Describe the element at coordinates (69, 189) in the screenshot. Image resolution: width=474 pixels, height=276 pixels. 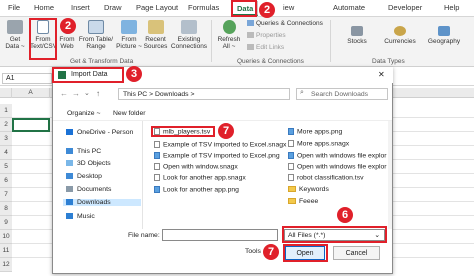
I see `documents-icon` at that location.